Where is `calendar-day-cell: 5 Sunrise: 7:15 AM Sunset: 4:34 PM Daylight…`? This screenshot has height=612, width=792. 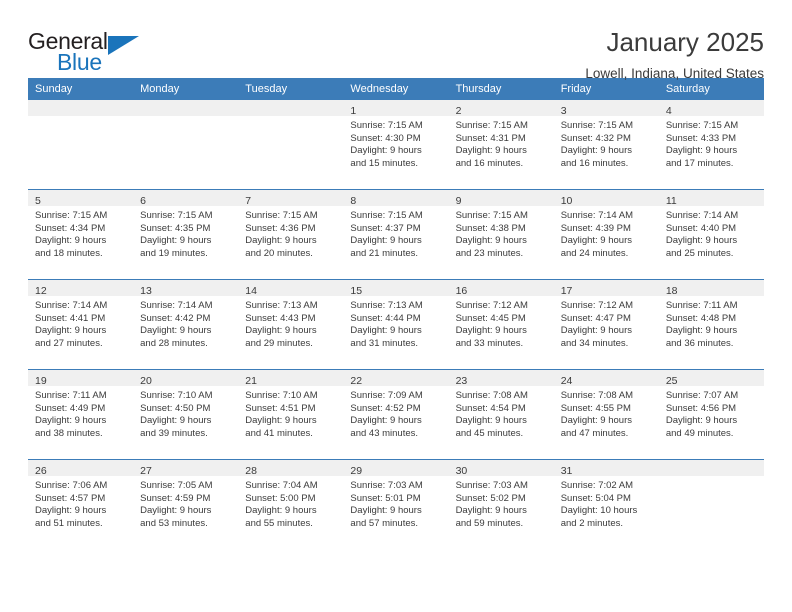
calendar-day-cell: 5 Sunrise: 7:15 AM Sunset: 4:34 PM Daylight… is located at coordinates (81, 234).